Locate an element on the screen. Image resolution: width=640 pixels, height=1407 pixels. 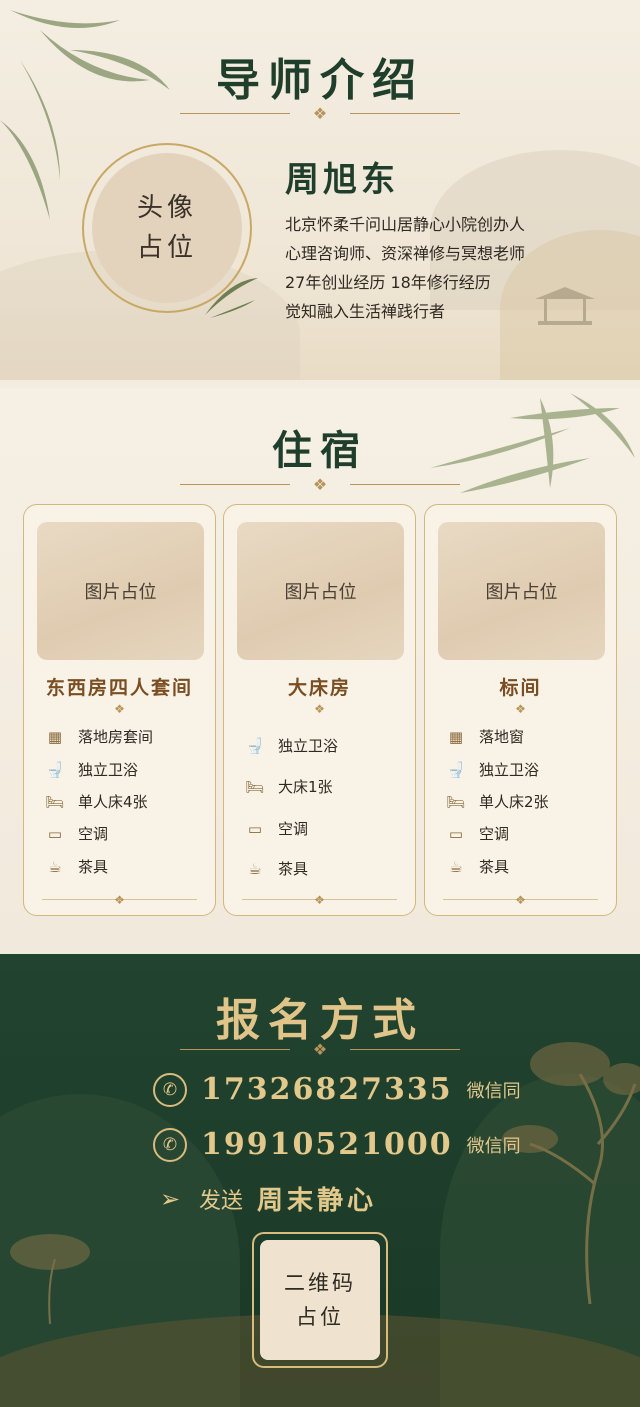
avatar-placeholder-text: 头像 is located at coordinates (166, 208).